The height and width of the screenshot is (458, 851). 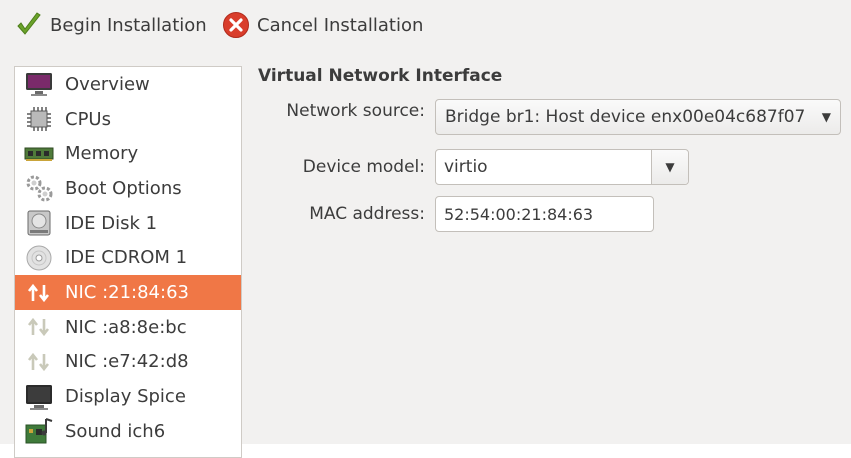 I want to click on mac-address-field: 52:54:00:21:84:63, so click(x=544, y=214).